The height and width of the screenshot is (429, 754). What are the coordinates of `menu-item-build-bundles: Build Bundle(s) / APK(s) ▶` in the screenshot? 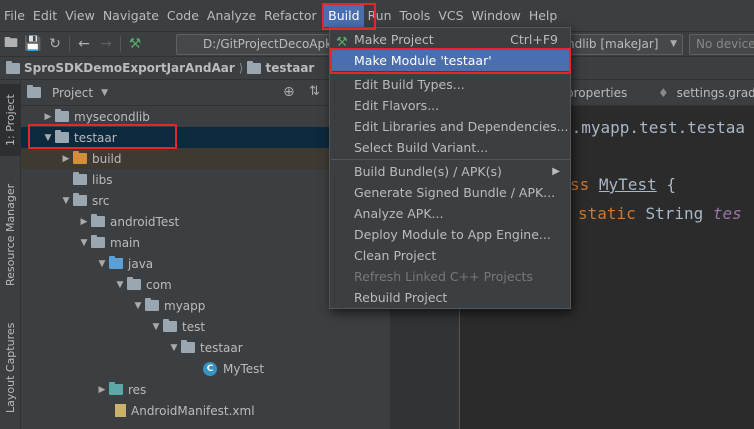 It's located at (450, 171).